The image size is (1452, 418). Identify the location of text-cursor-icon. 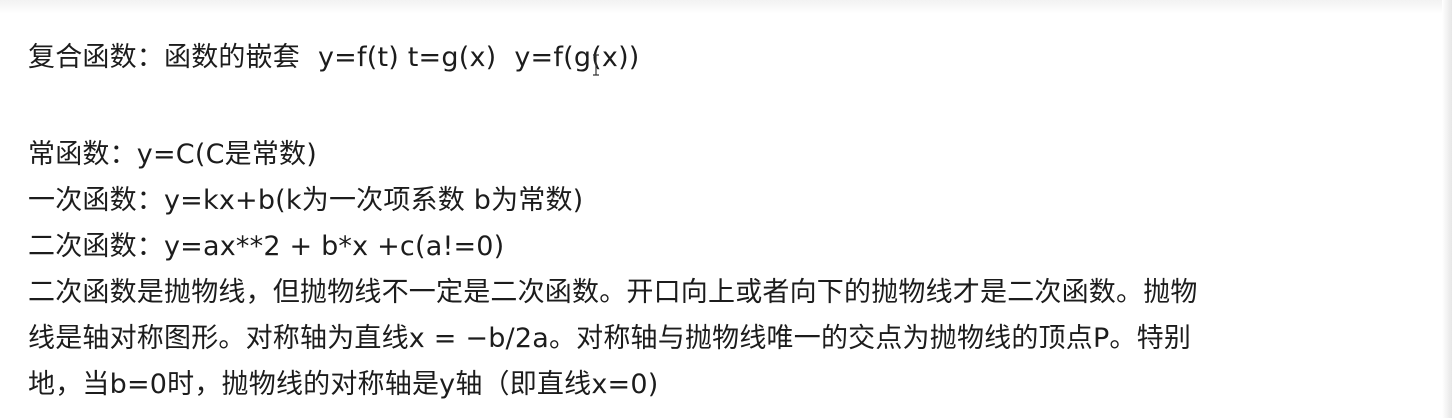
(596, 65).